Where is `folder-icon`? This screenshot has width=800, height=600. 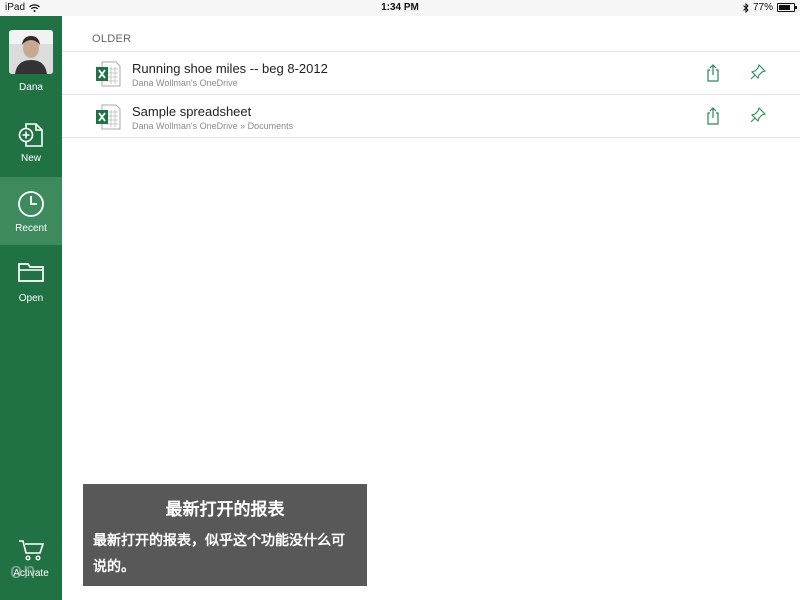
folder-icon is located at coordinates (31, 272).